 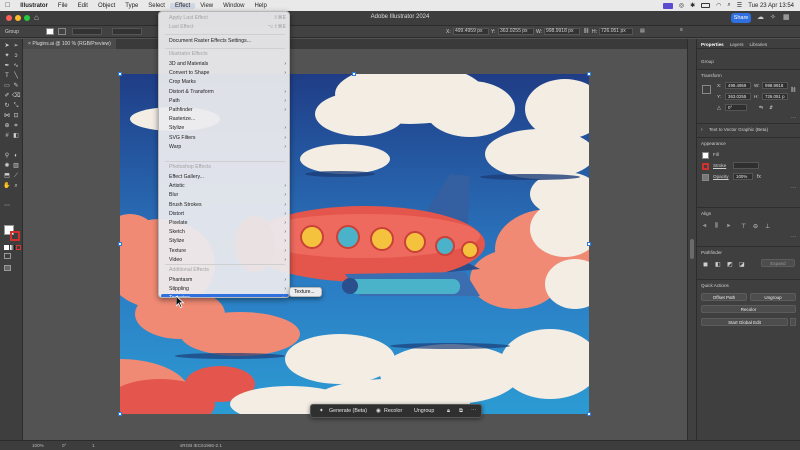 What do you see at coordinates (224, 260) in the screenshot?
I see `menu-item-video: Video ›` at bounding box center [224, 260].